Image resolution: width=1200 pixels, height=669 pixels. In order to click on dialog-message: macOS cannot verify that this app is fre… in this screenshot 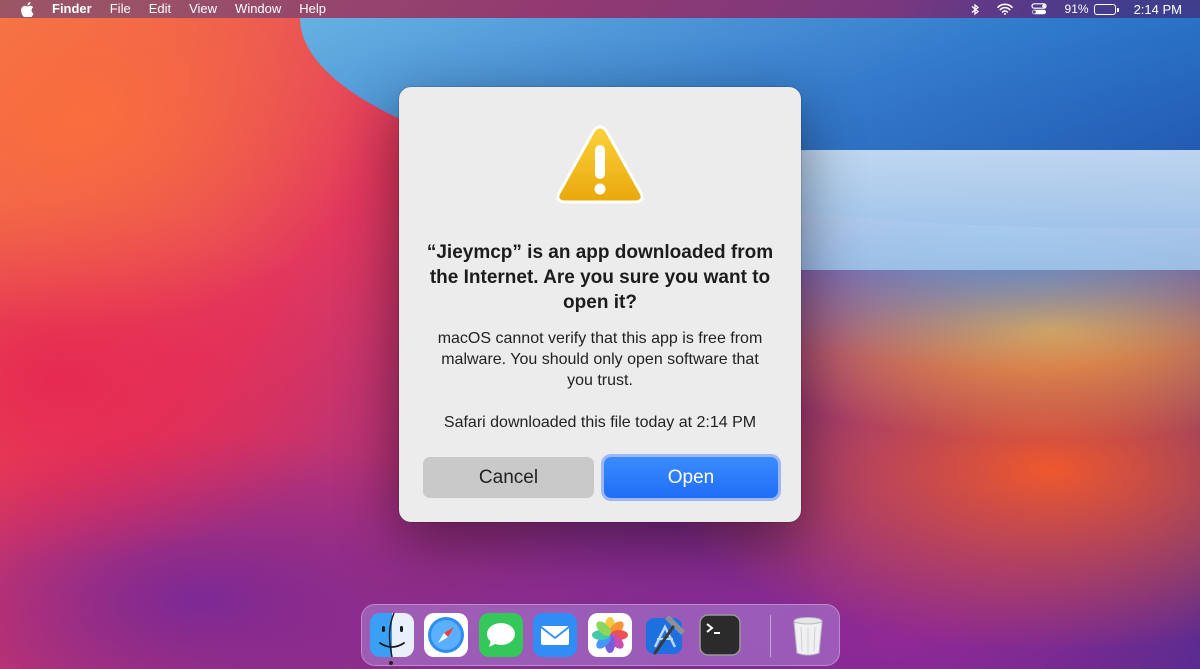, I will do `click(600, 359)`.